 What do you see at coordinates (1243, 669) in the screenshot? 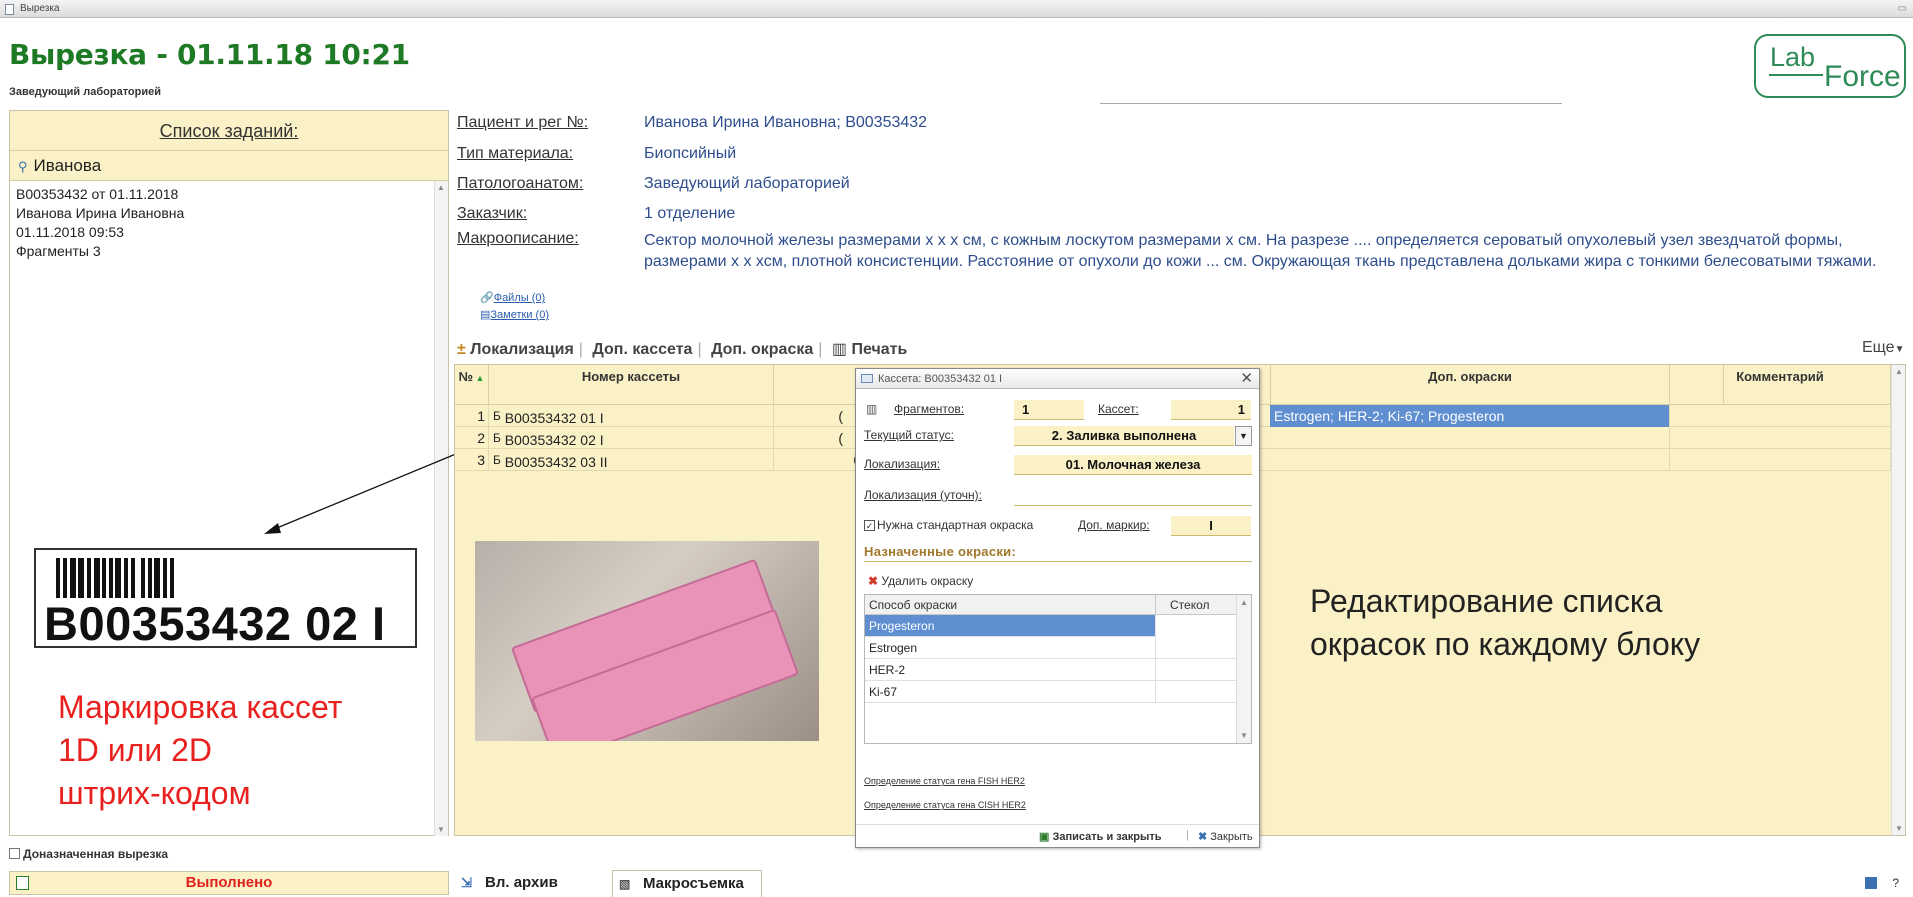
I see `stain-table-scrollbar: ▲ ▼` at bounding box center [1243, 669].